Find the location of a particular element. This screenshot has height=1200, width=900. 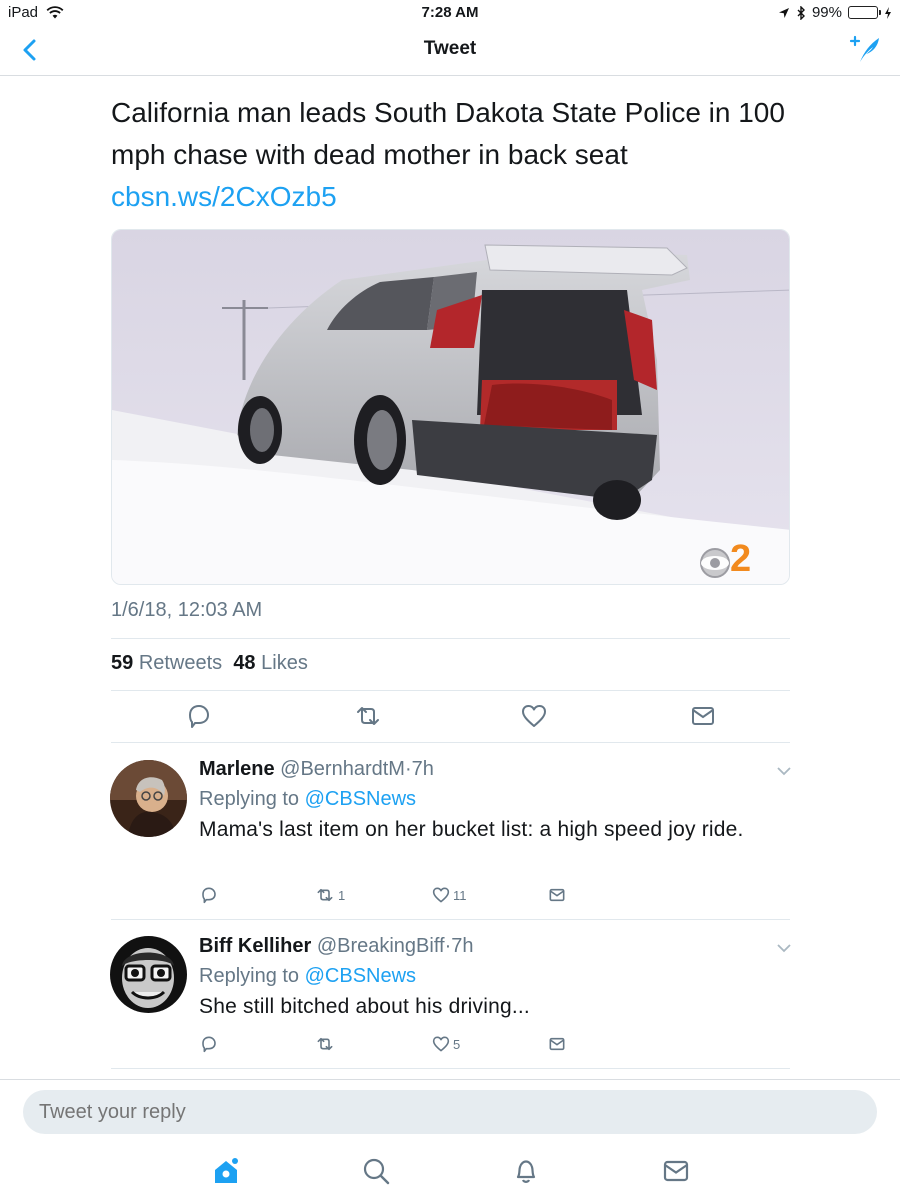

battery-percent: 99% is located at coordinates (826, 12).